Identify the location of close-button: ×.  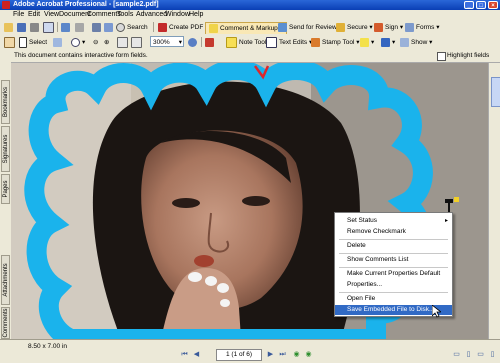
(493, 5).